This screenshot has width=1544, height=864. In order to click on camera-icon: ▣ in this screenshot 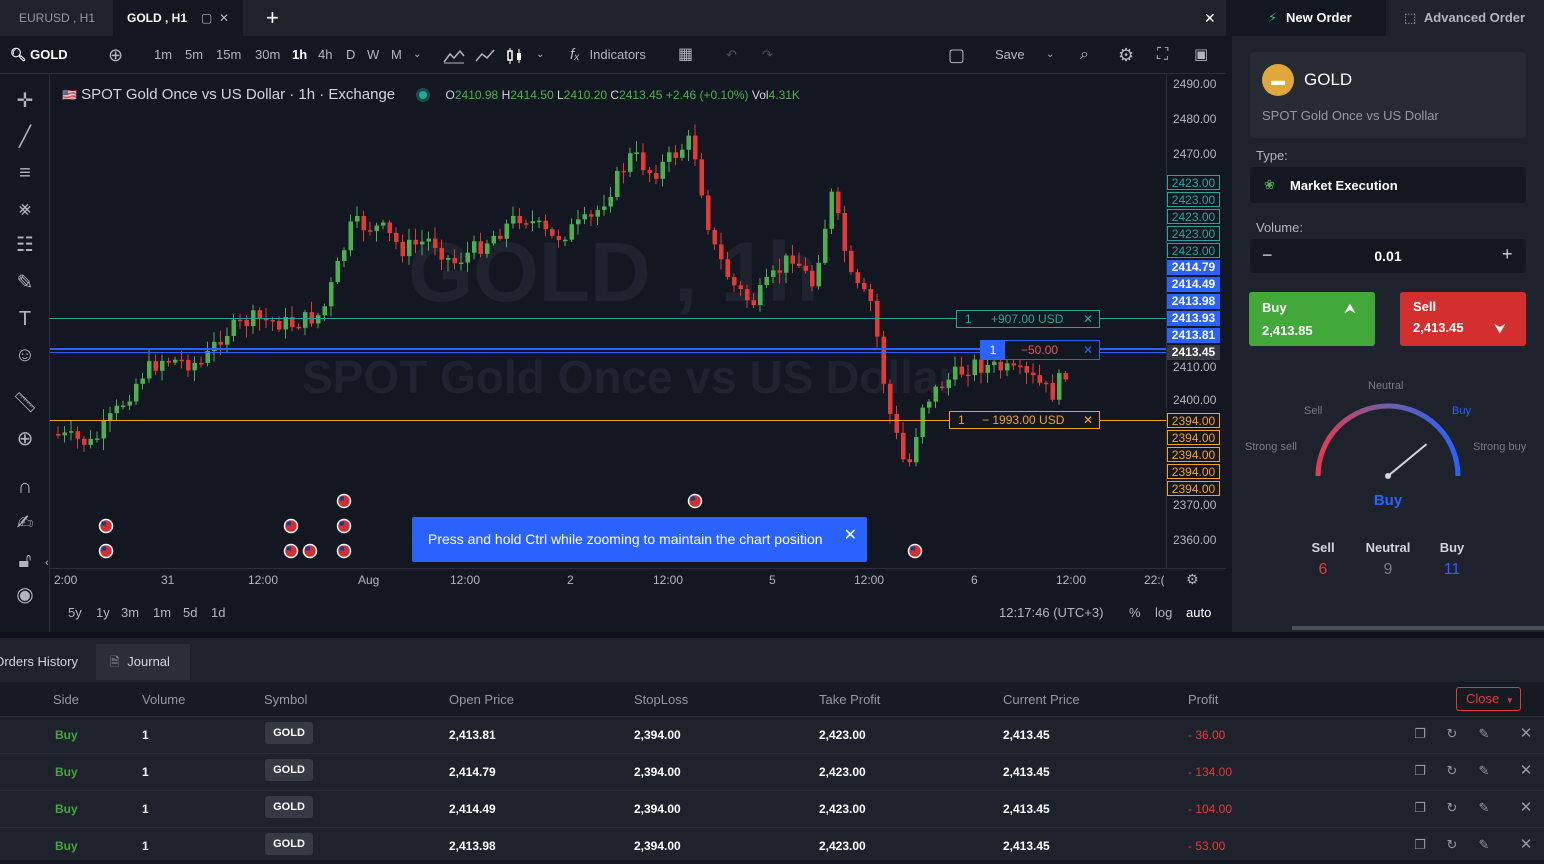, I will do `click(1201, 55)`.